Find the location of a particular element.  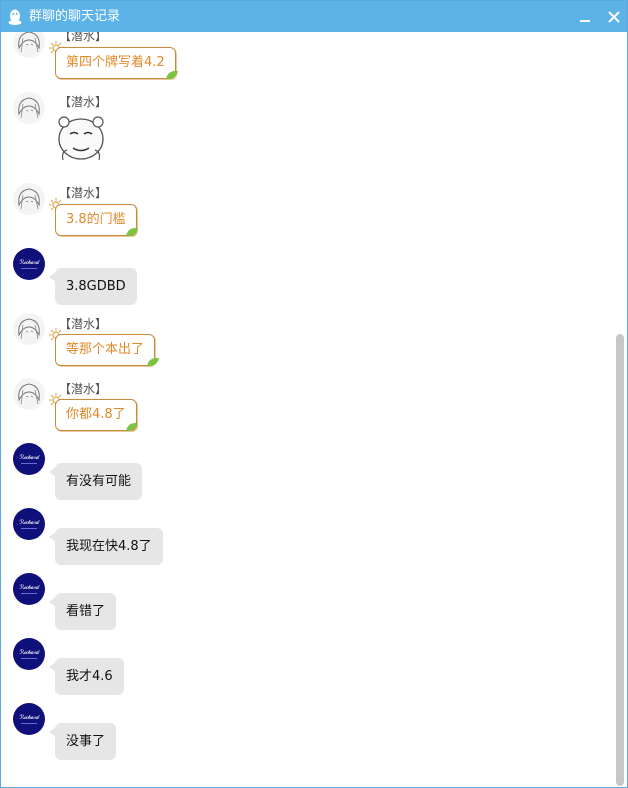

message-bubble: 我现在快4.8了 is located at coordinates (106, 546).